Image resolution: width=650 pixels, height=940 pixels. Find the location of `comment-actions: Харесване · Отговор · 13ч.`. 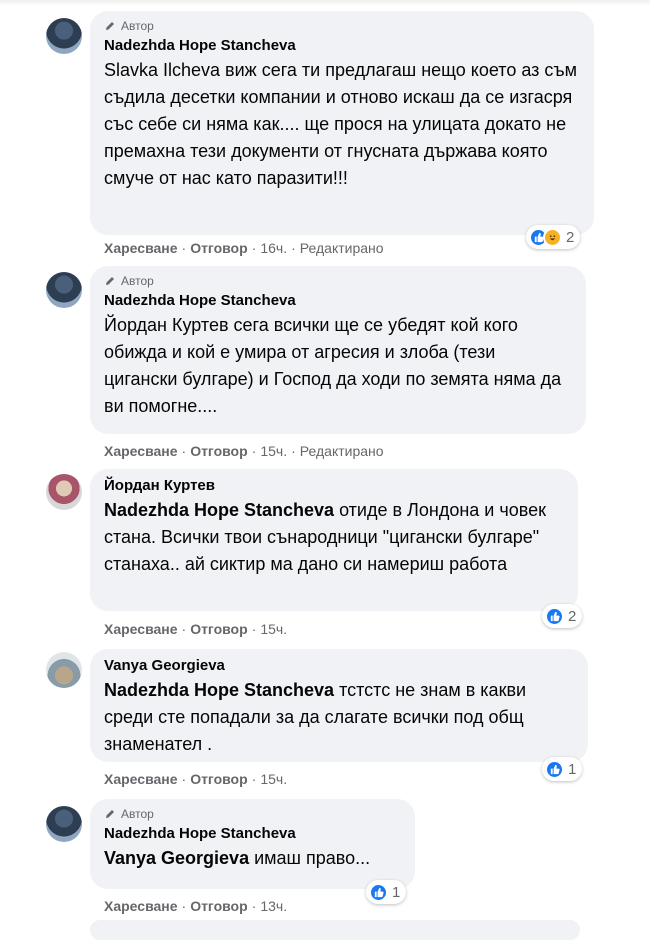

comment-actions: Харесване · Отговор · 13ч. is located at coordinates (196, 906).